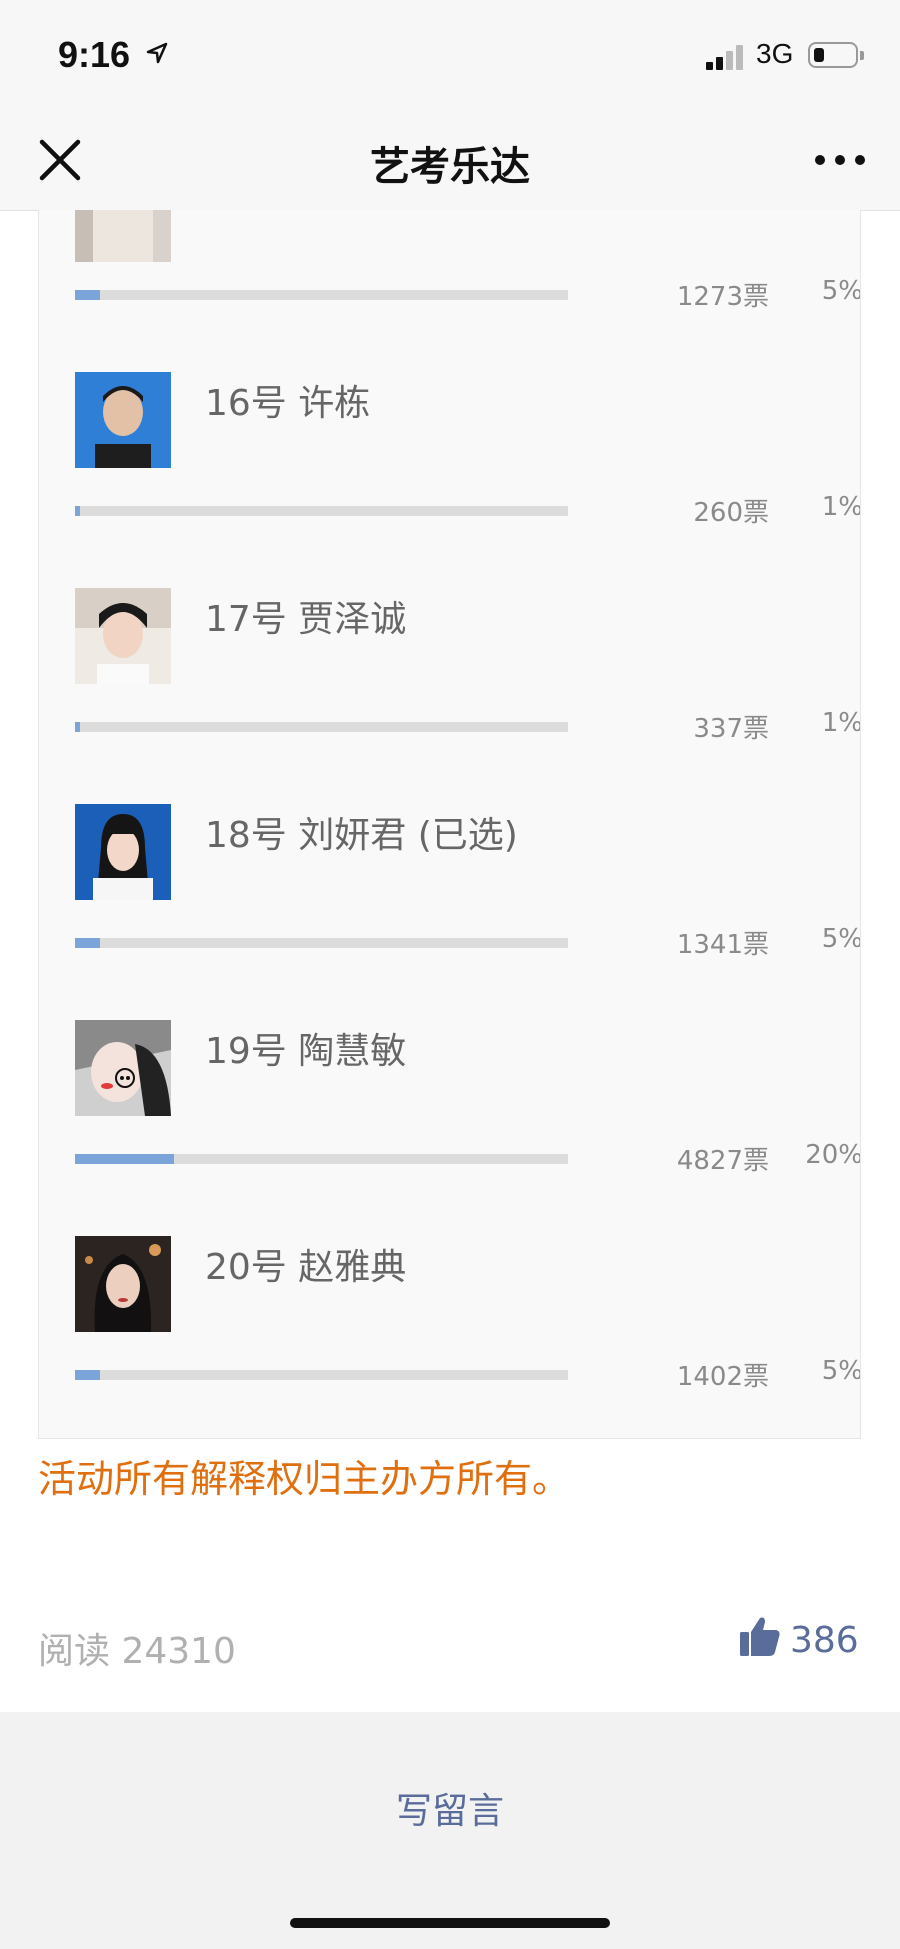 The width and height of the screenshot is (900, 1949). I want to click on home-indicator, so click(450, 1923).